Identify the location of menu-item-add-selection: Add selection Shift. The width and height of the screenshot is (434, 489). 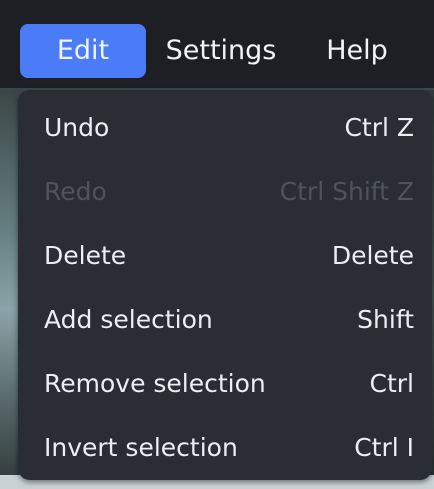
(225, 320).